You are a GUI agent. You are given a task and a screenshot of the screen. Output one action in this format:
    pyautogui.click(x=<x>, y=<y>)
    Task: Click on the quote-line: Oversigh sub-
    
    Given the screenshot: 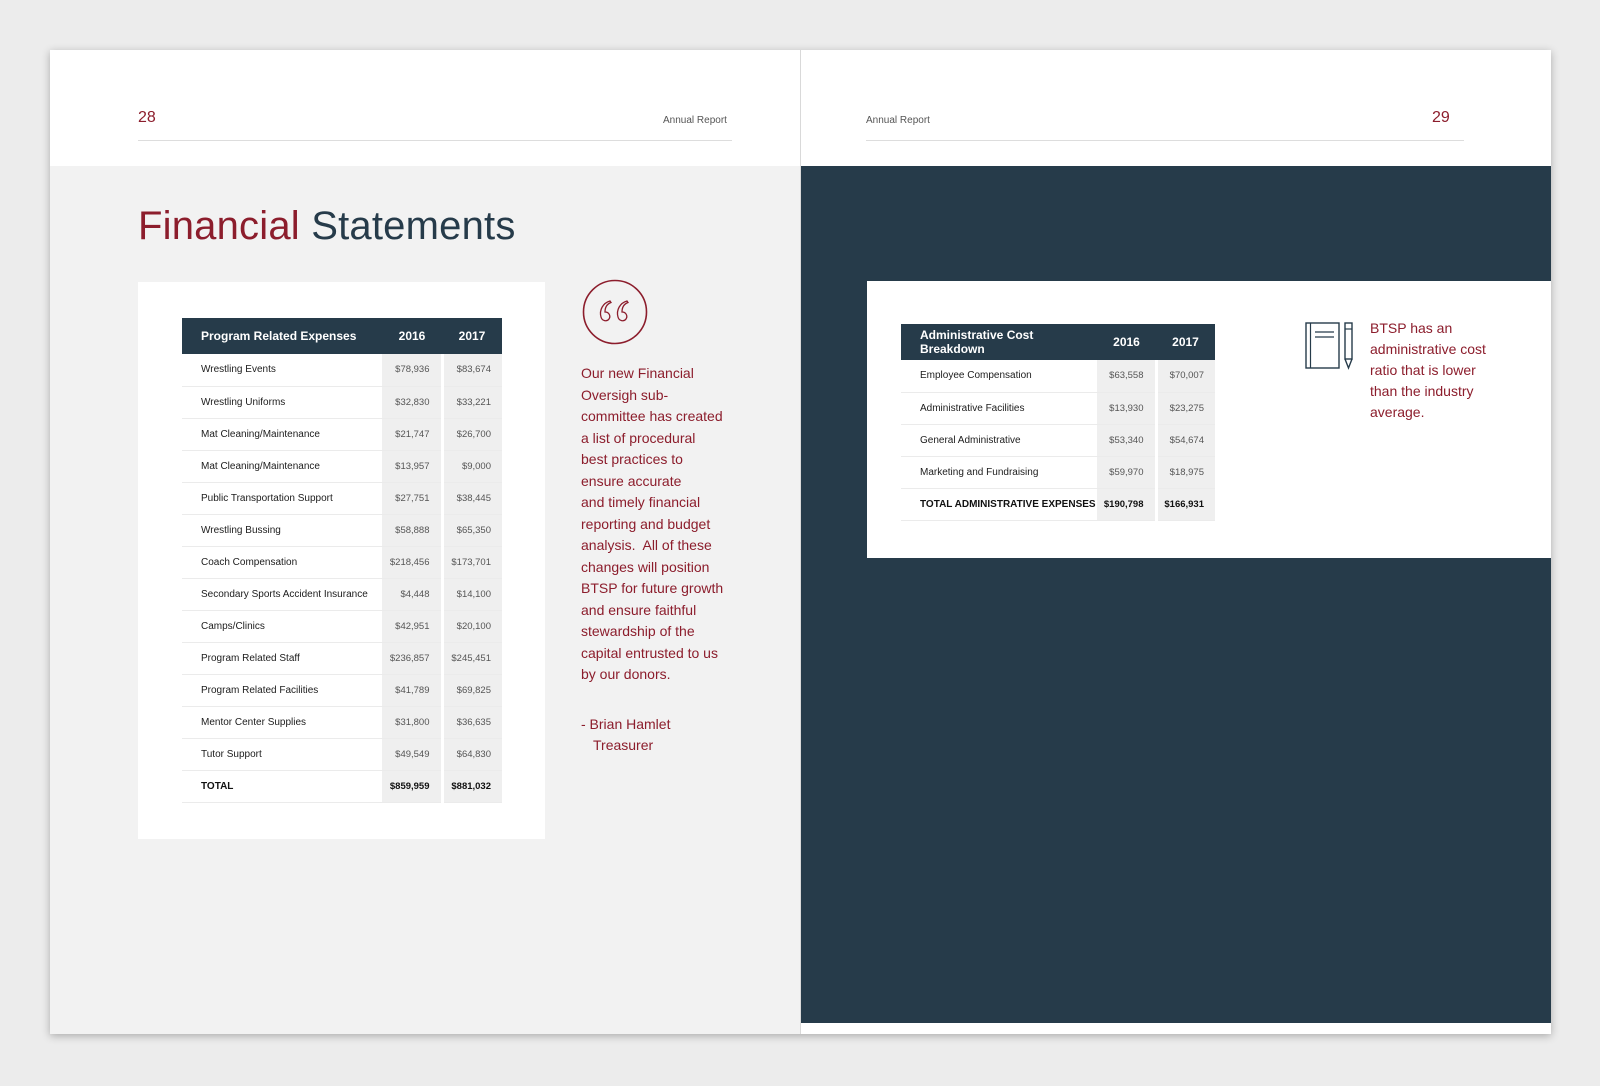 What is the action you would take?
    pyautogui.click(x=625, y=394)
    